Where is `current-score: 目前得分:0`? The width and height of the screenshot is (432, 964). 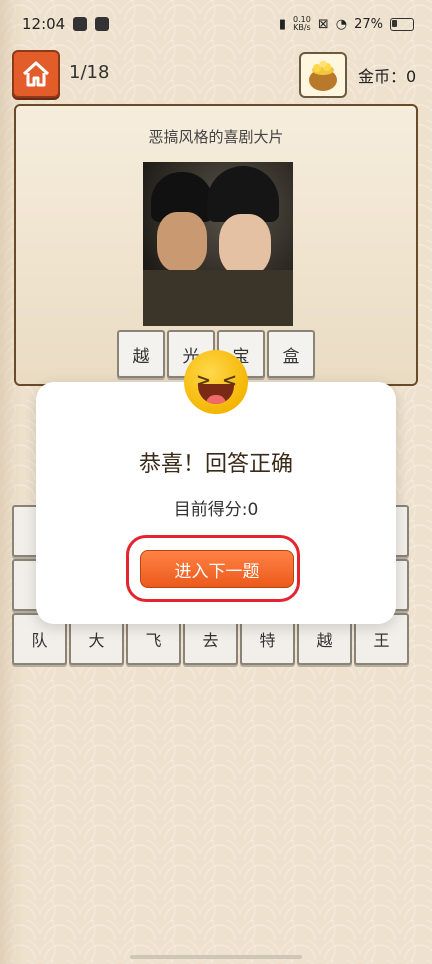
current-score: 目前得分:0 is located at coordinates (216, 510).